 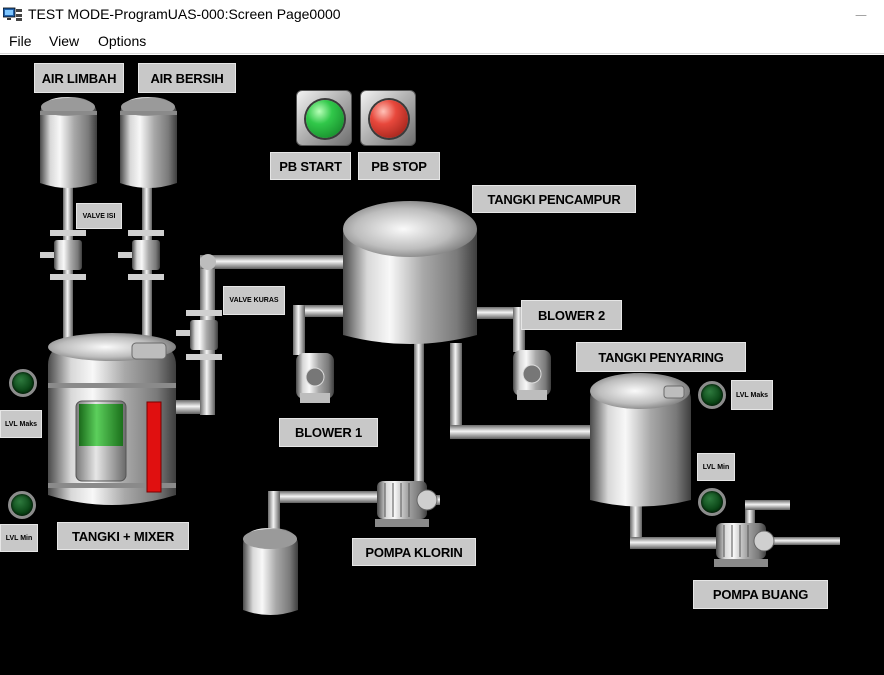 I want to click on label-air-limbah: AIR LIMBAH, so click(x=79, y=78).